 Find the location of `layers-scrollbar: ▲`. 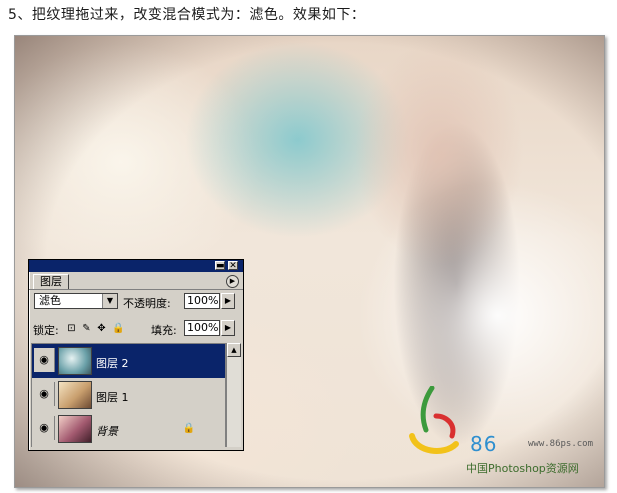

layers-scrollbar: ▲ is located at coordinates (233, 395).